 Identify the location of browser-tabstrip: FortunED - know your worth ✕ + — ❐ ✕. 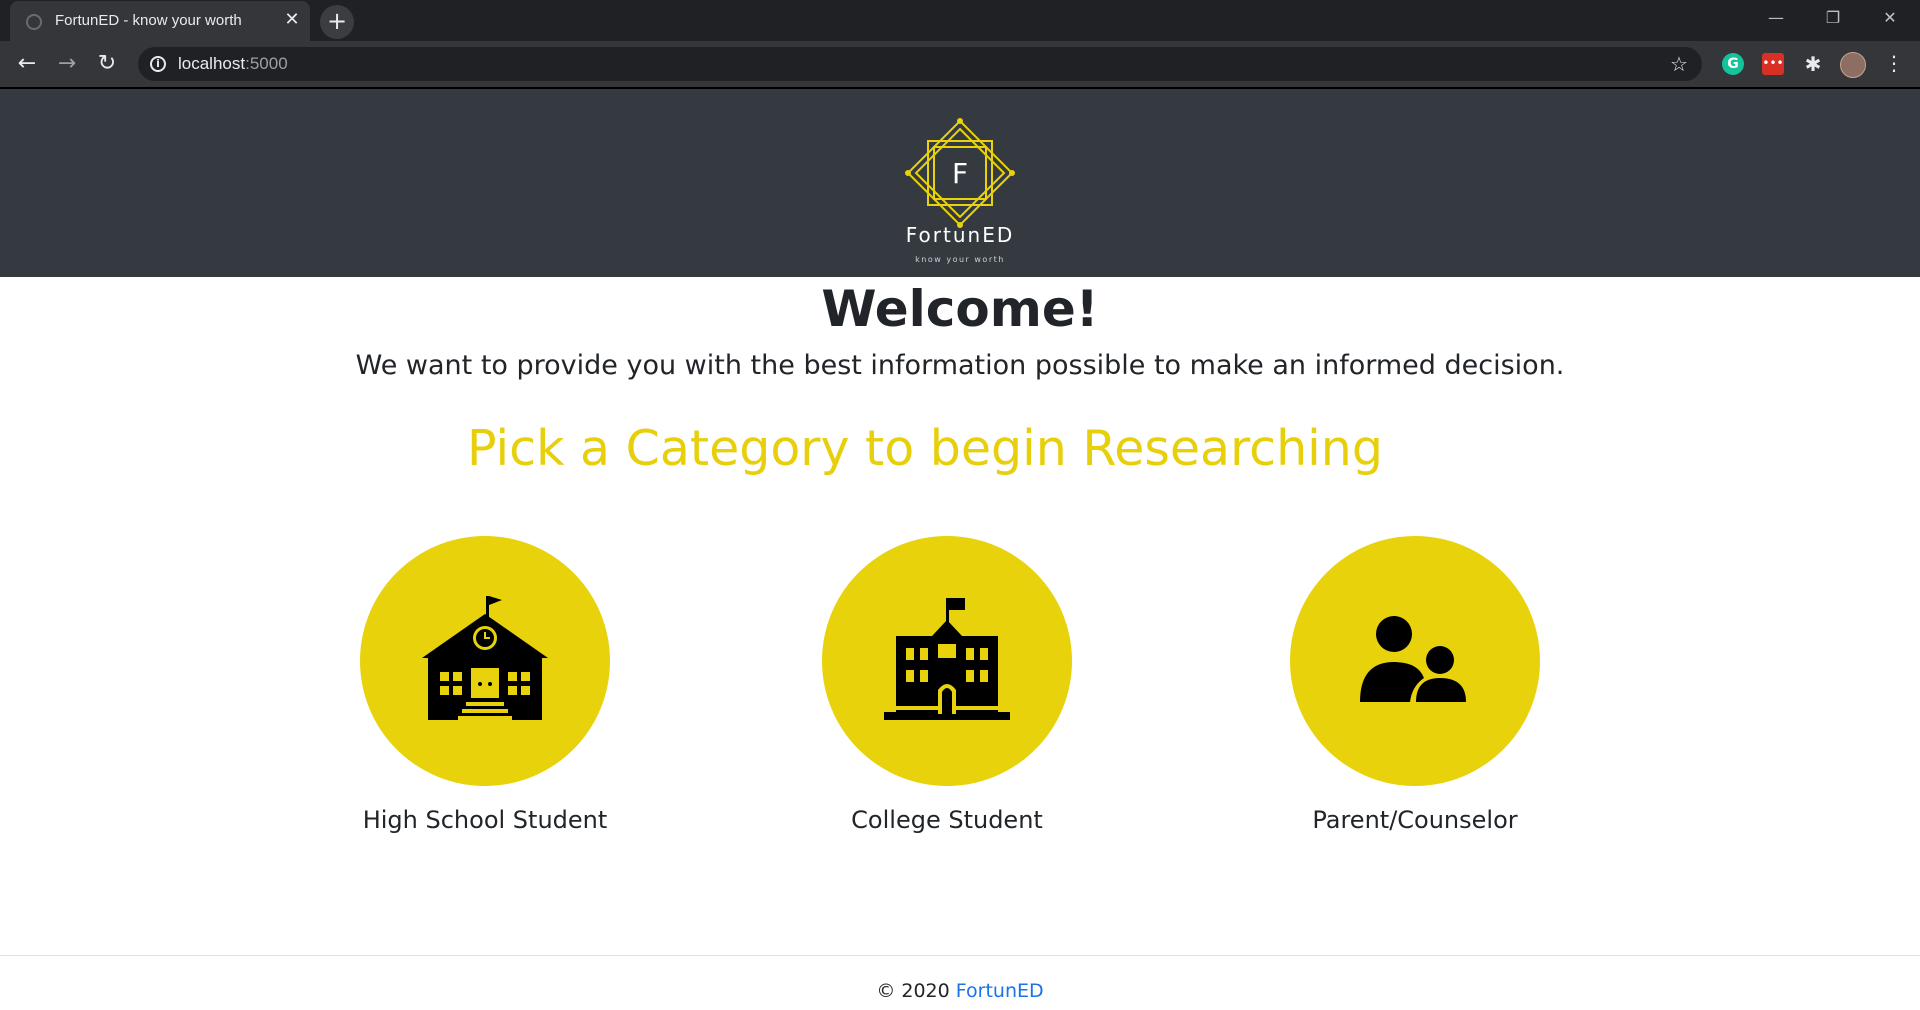
(960, 20).